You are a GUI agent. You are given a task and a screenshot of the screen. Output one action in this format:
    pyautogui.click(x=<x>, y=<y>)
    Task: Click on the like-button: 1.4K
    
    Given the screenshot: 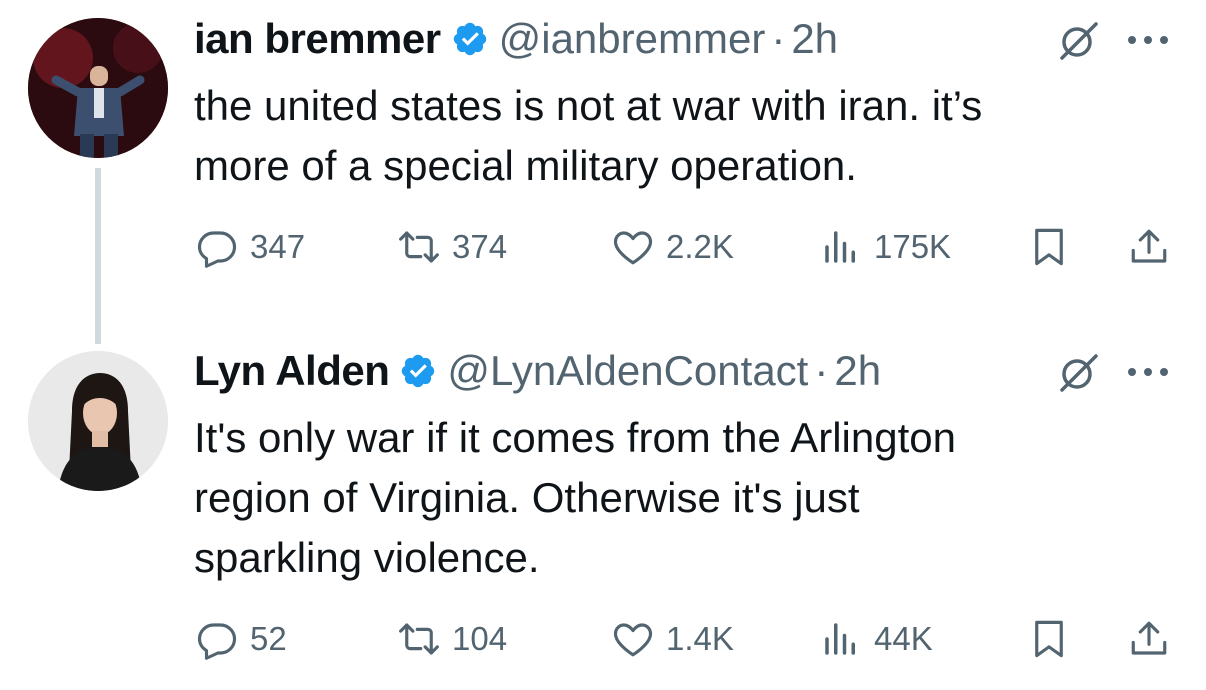 What is the action you would take?
    pyautogui.click(x=673, y=639)
    